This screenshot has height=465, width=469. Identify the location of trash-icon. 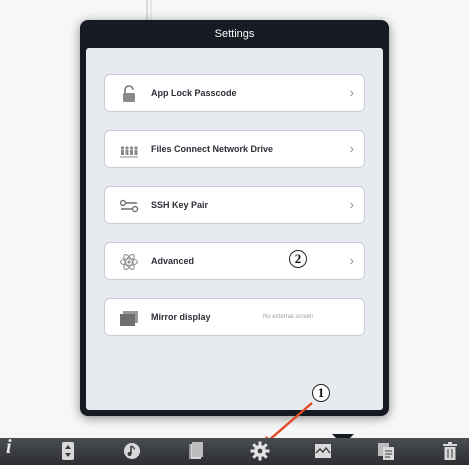
(450, 451).